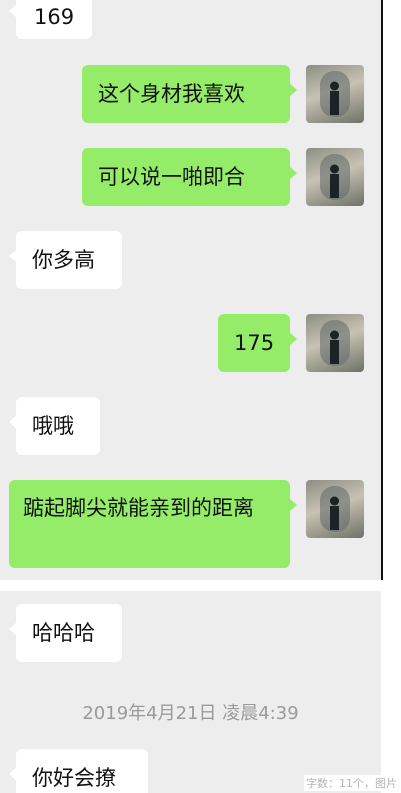 The image size is (401, 793). I want to click on message-bubble-incoming: 你好会撩, so click(78, 771).